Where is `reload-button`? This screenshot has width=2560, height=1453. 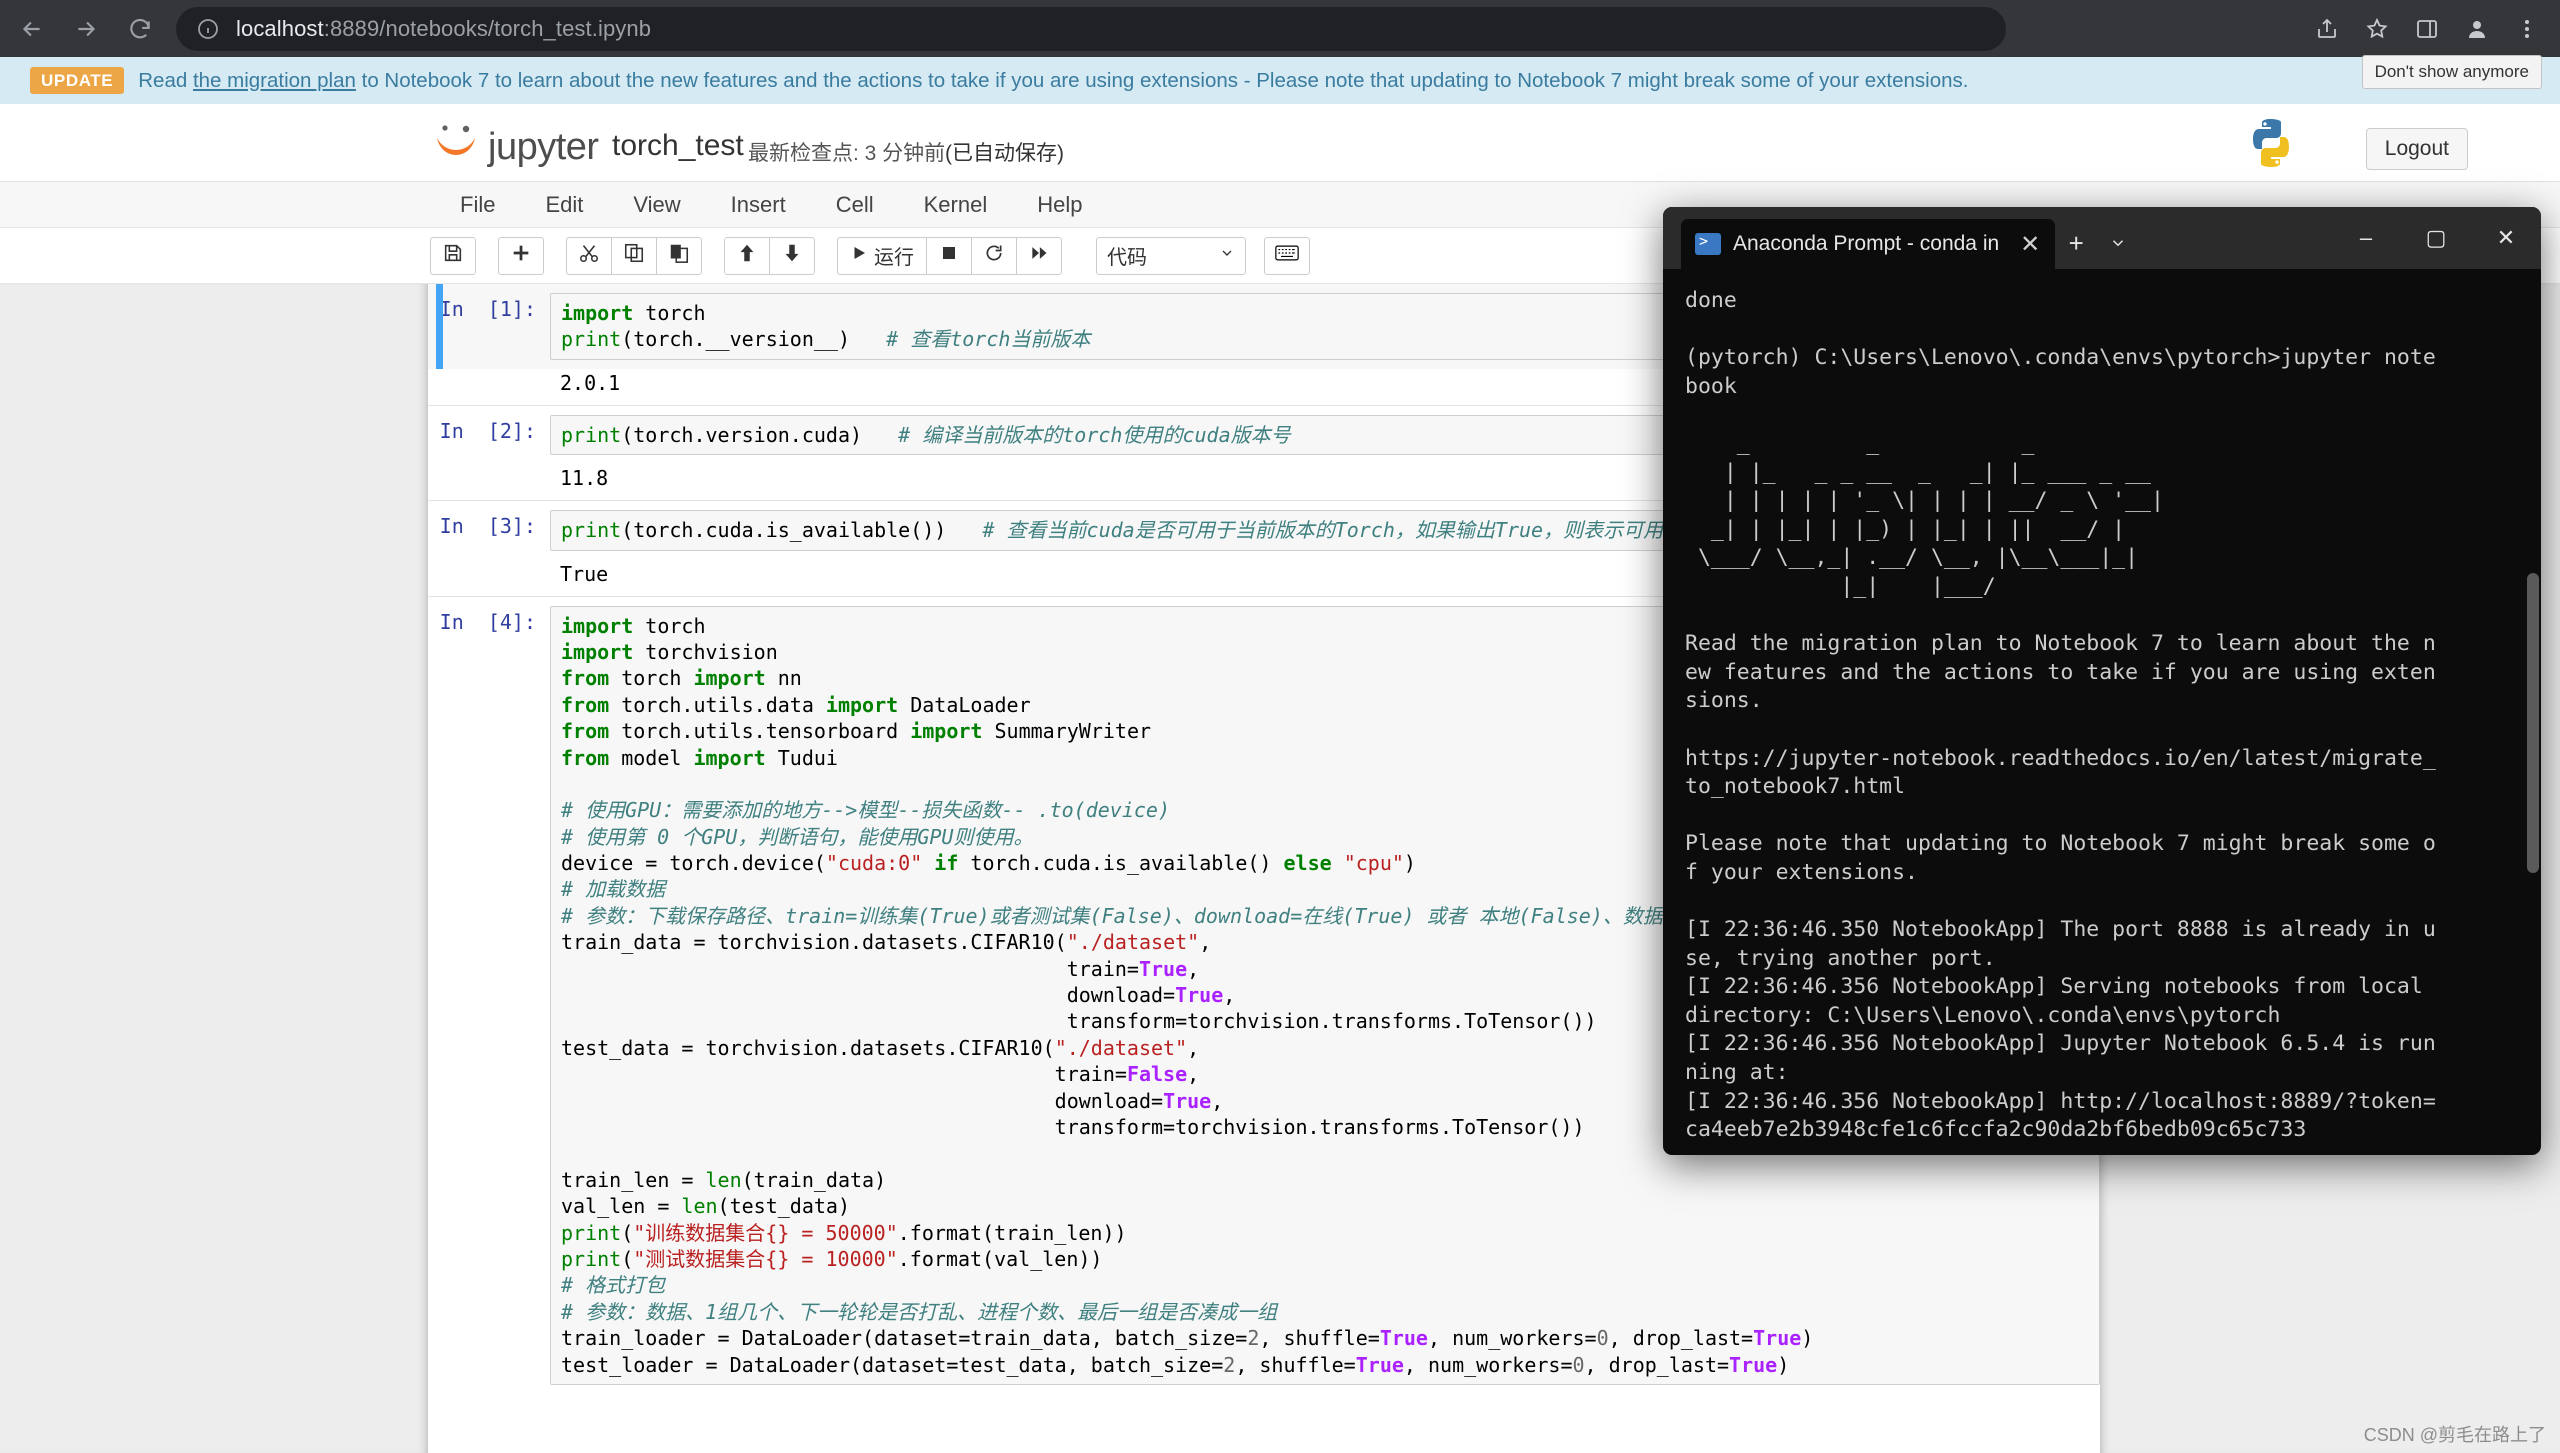 reload-button is located at coordinates (140, 29).